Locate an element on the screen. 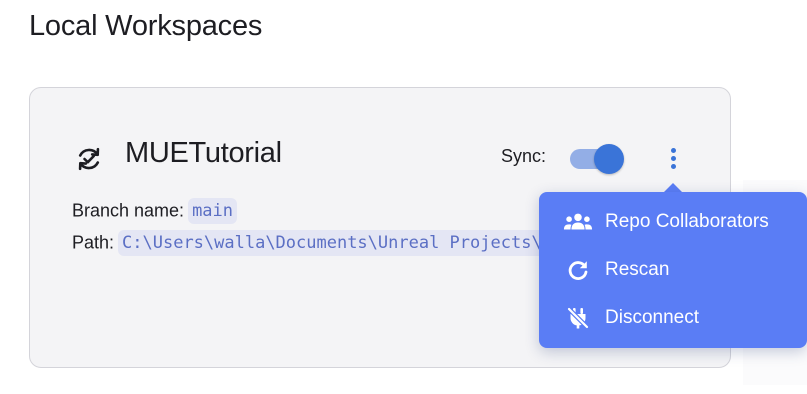 The height and width of the screenshot is (394, 807). menu-item-label: Repo Collaborators is located at coordinates (687, 221).